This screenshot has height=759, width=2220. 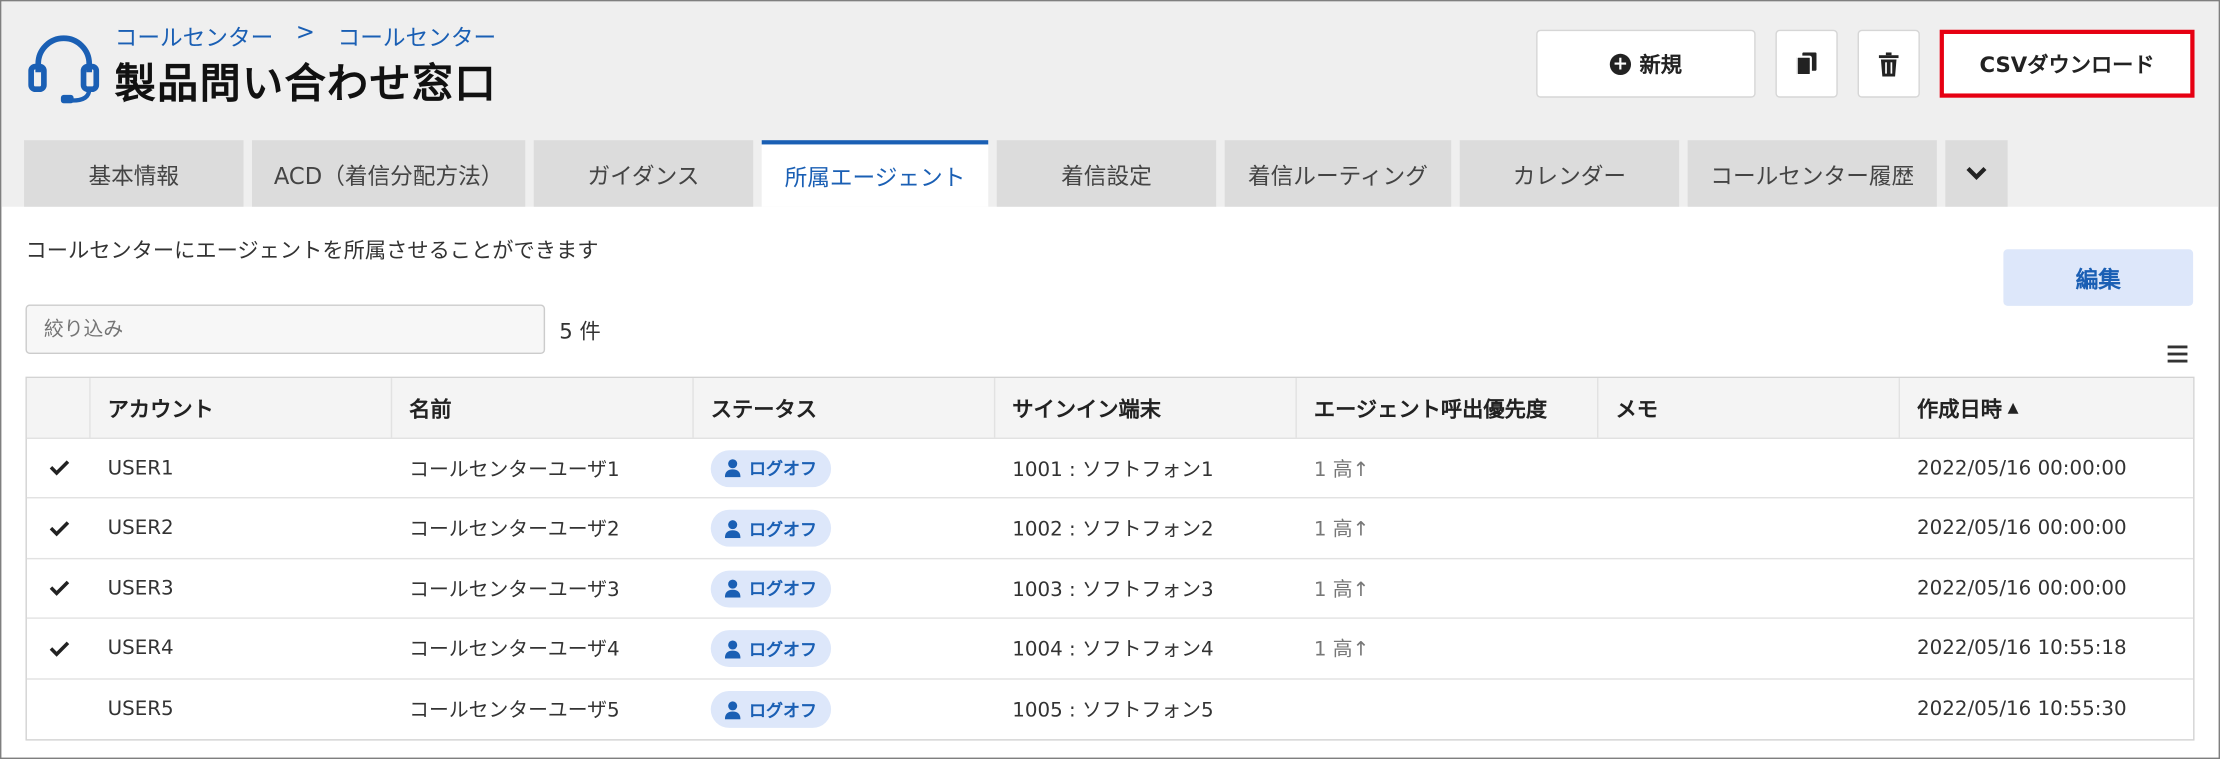 What do you see at coordinates (543, 408) in the screenshot?
I see `column-header-name: 名前` at bounding box center [543, 408].